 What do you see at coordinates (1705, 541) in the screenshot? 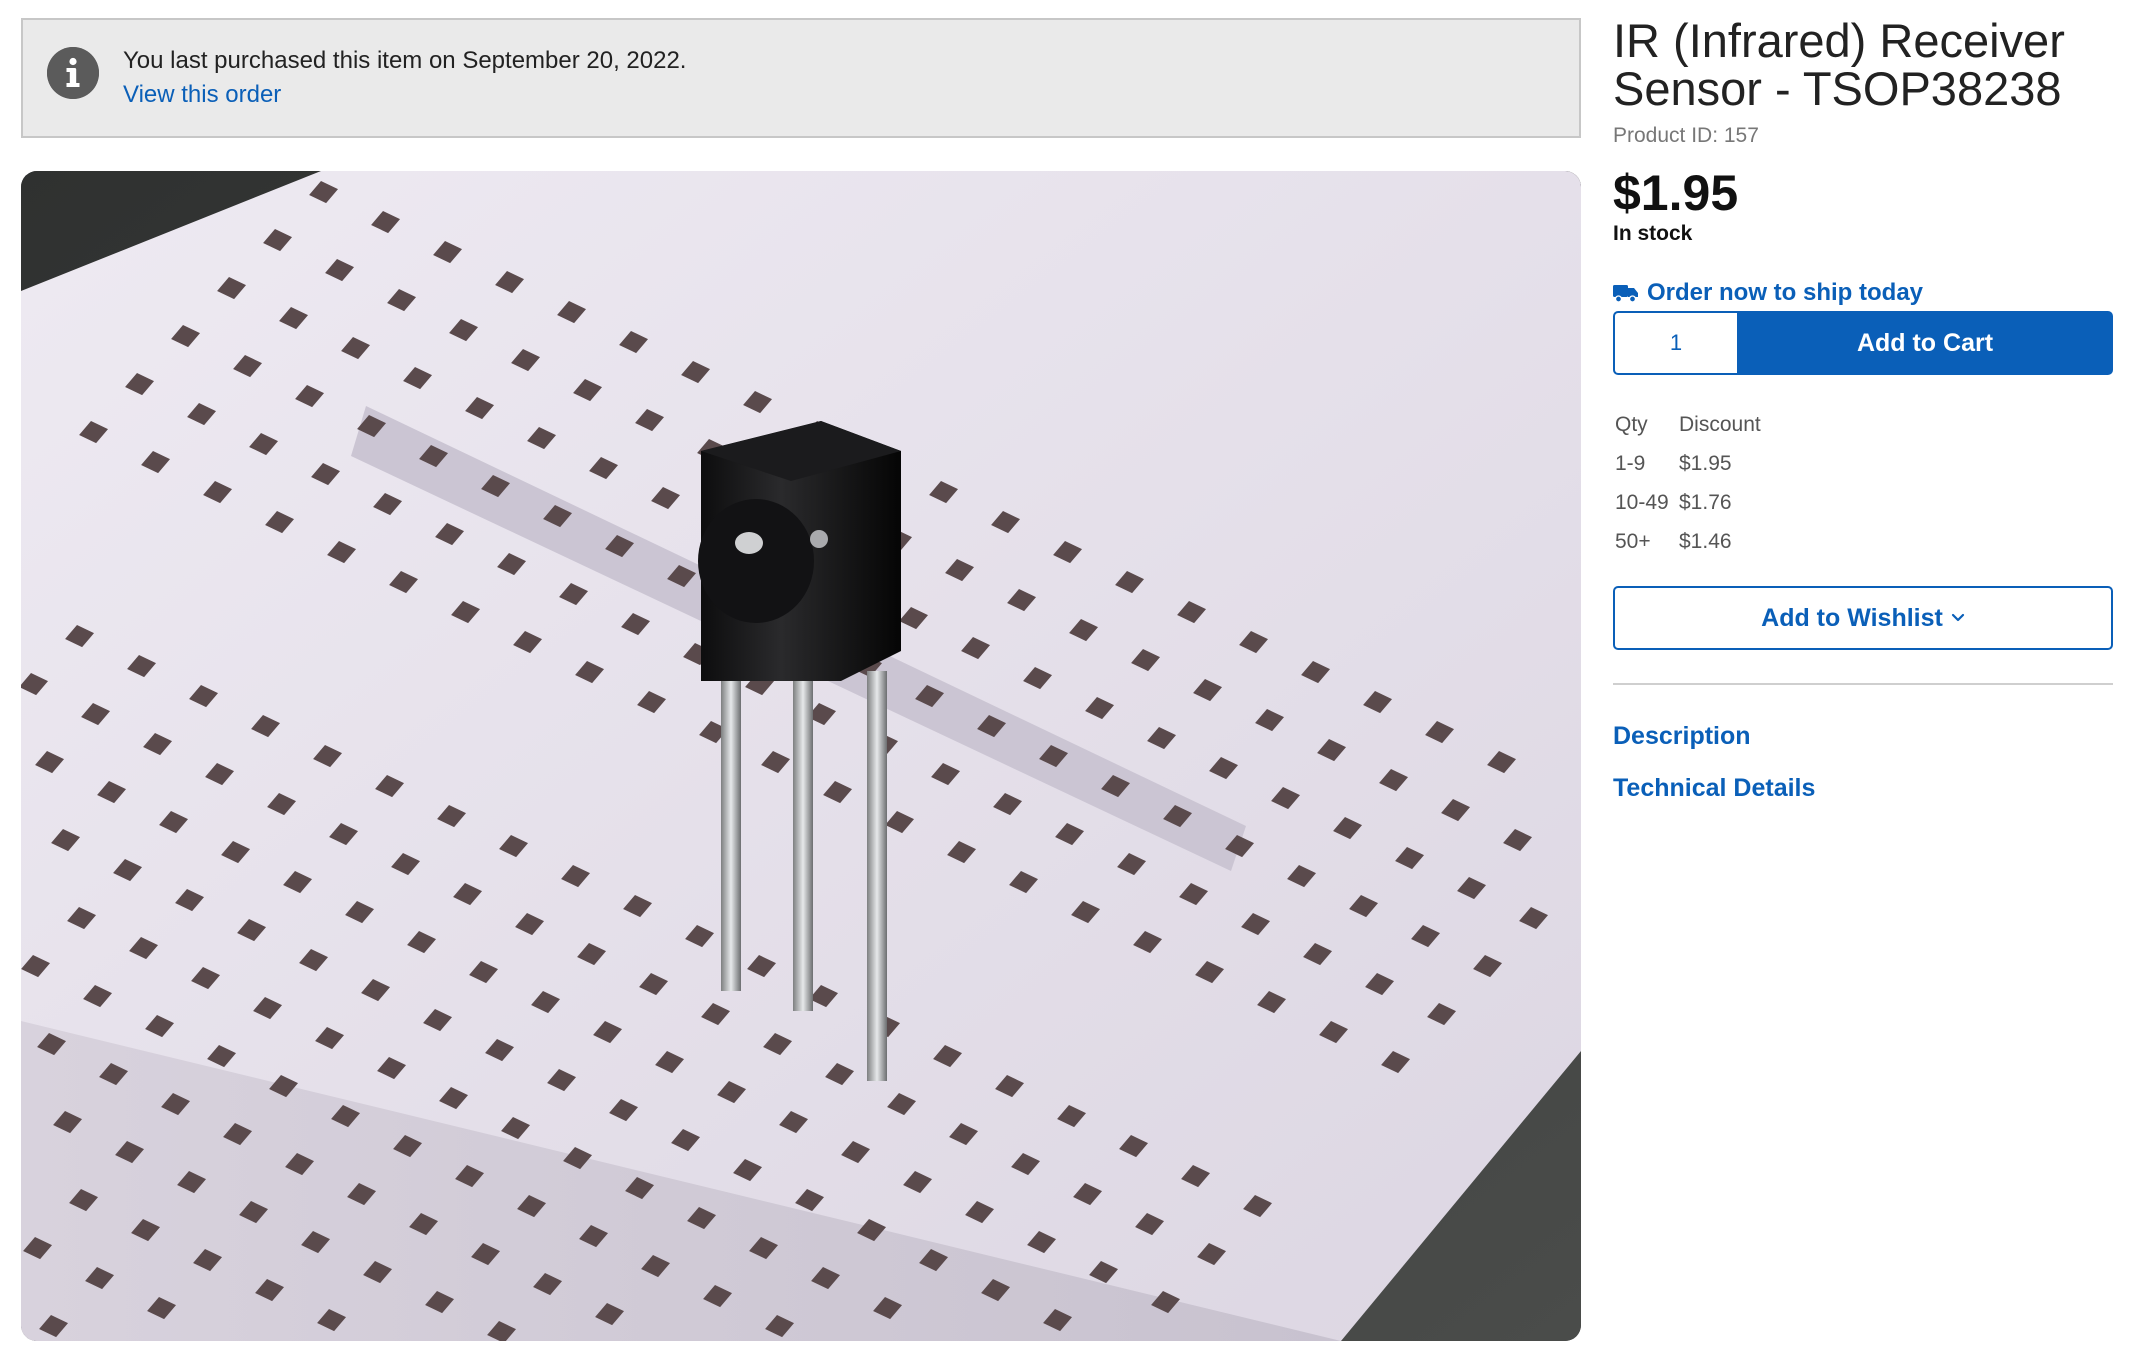
I see `discount-price: $1.46` at bounding box center [1705, 541].